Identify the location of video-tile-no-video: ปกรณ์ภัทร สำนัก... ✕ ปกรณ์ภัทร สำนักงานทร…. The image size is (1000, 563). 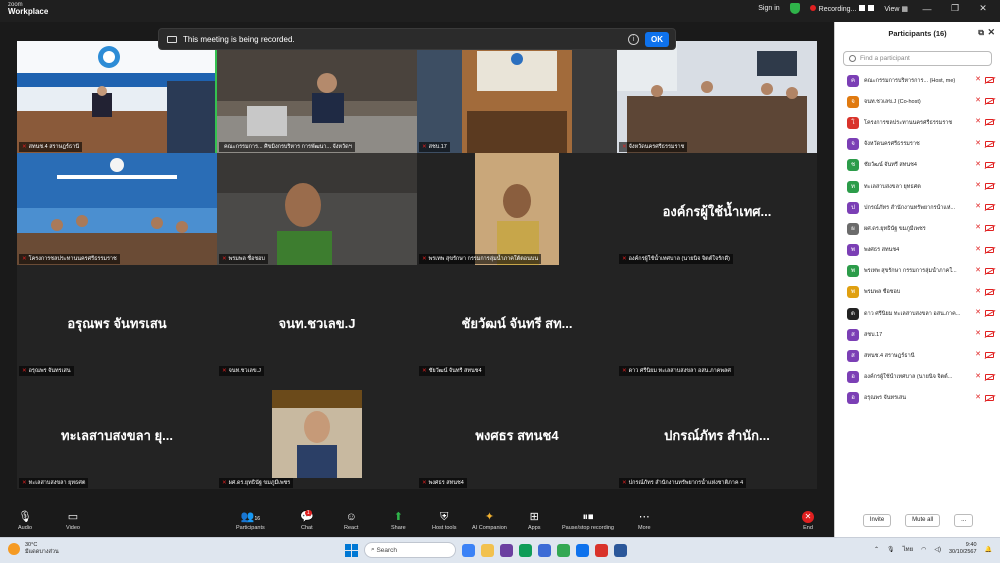
(717, 433).